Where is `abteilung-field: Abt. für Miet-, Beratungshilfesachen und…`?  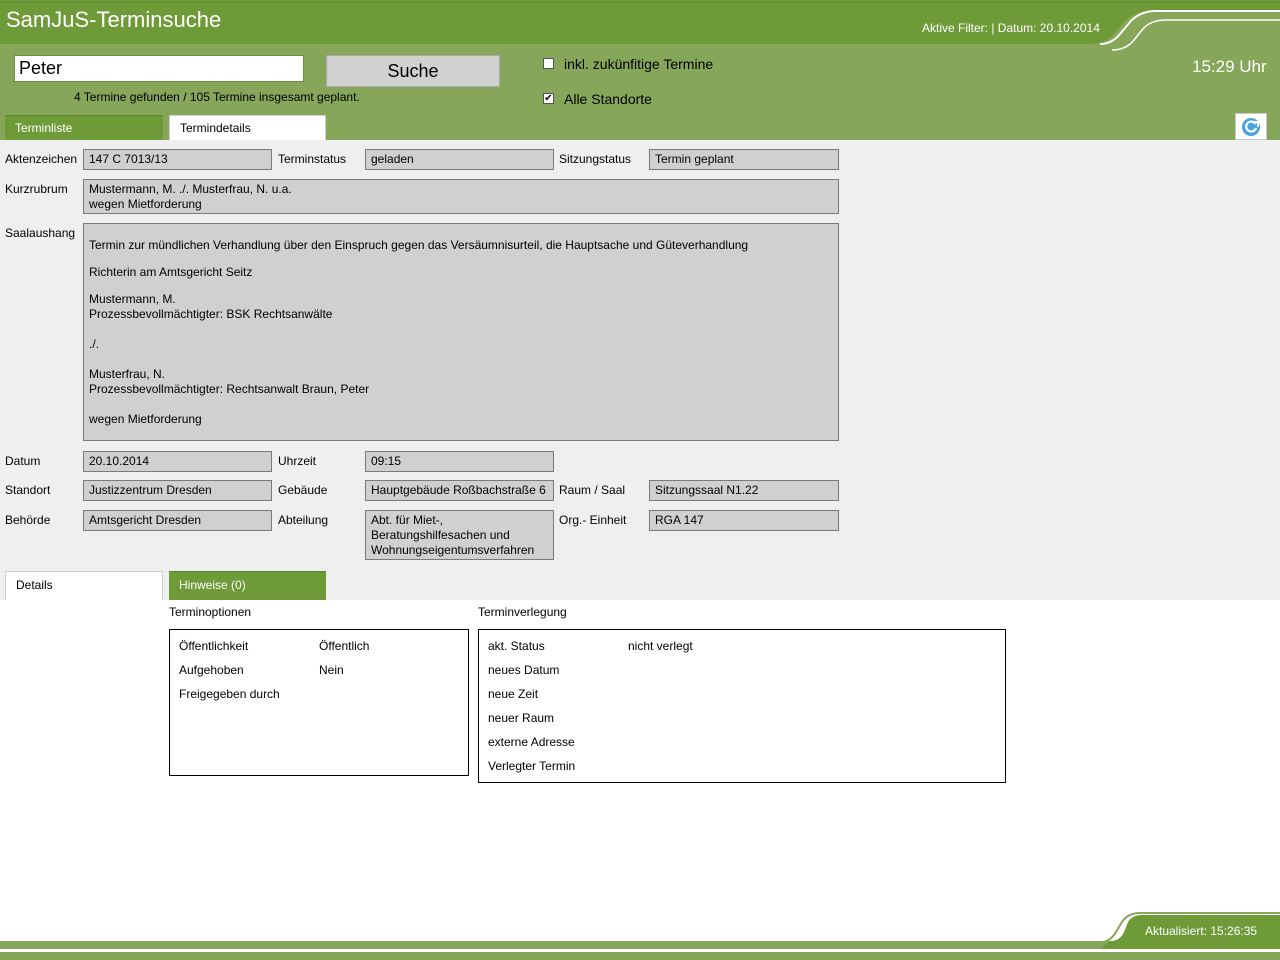 abteilung-field: Abt. für Miet-, Beratungshilfesachen und… is located at coordinates (459, 535).